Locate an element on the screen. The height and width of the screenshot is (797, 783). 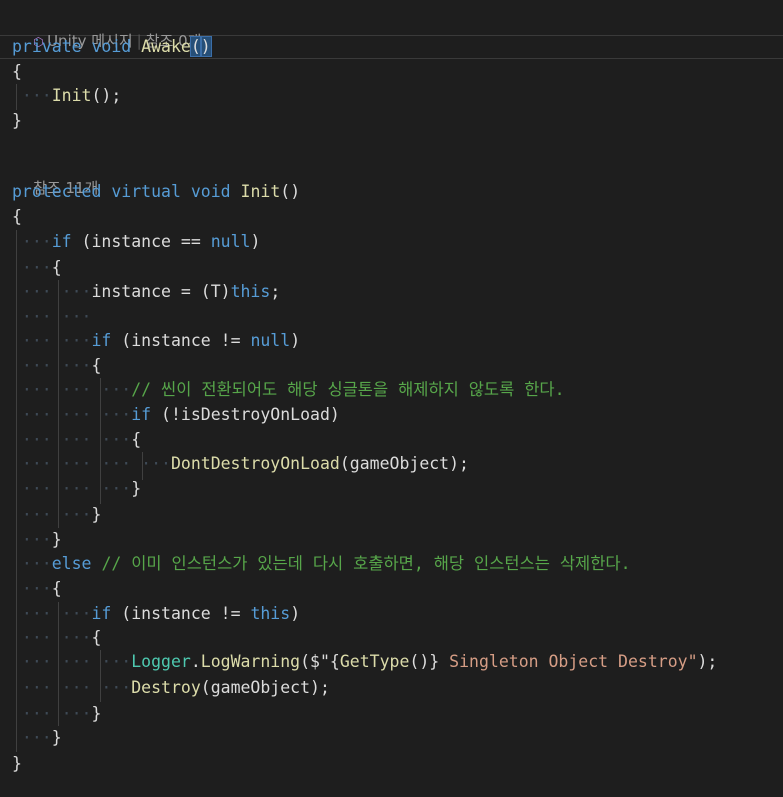
keyword: private is located at coordinates (47, 46).